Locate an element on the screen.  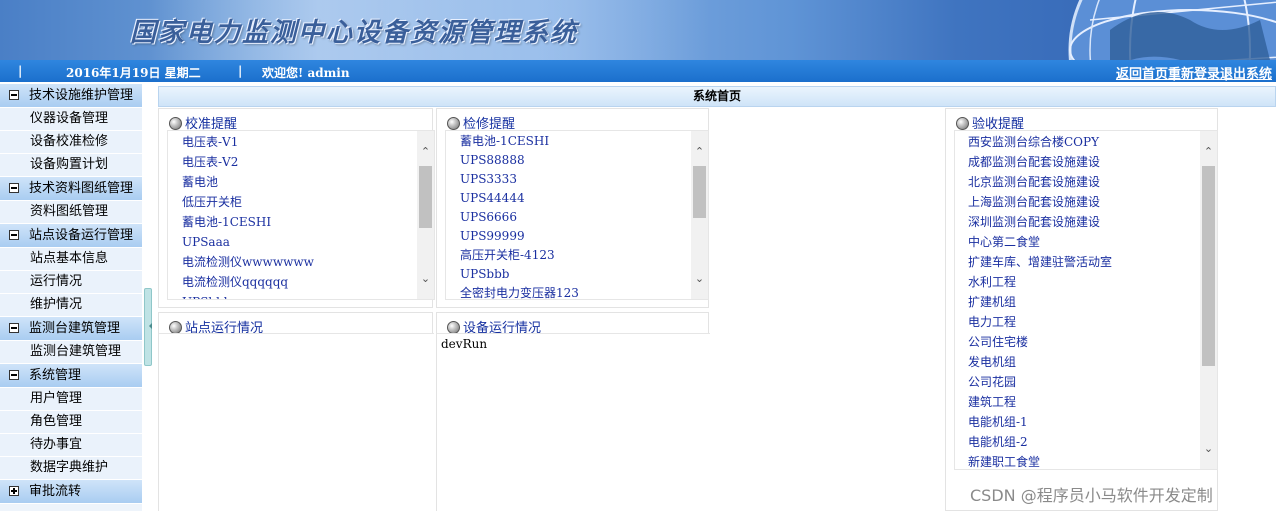
sidebar-item-instrument: 仪器设备管理 is located at coordinates (71, 119).